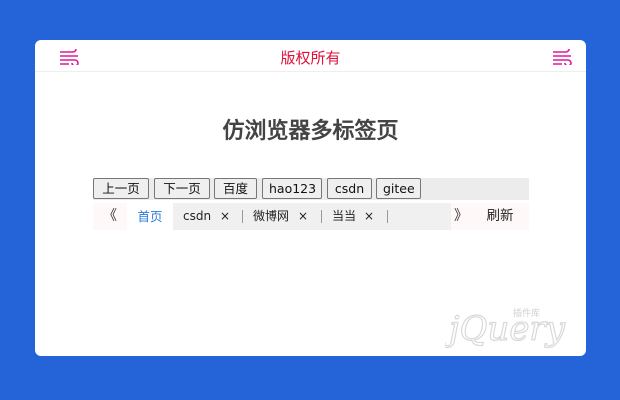 The width and height of the screenshot is (620, 400). What do you see at coordinates (349, 188) in the screenshot?
I see `csdn-button: csdn` at bounding box center [349, 188].